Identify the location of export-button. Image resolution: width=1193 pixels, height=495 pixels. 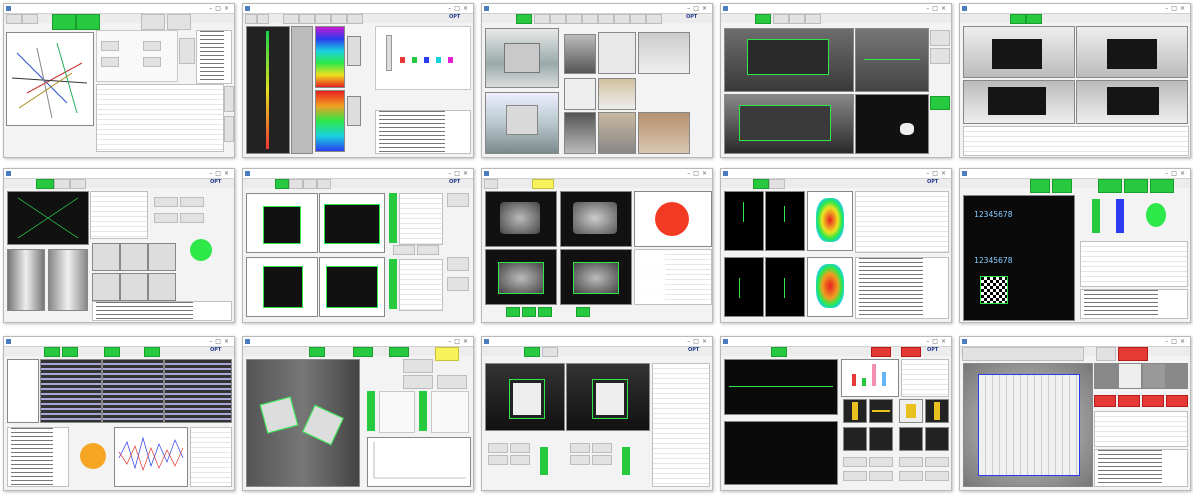
(179, 22).